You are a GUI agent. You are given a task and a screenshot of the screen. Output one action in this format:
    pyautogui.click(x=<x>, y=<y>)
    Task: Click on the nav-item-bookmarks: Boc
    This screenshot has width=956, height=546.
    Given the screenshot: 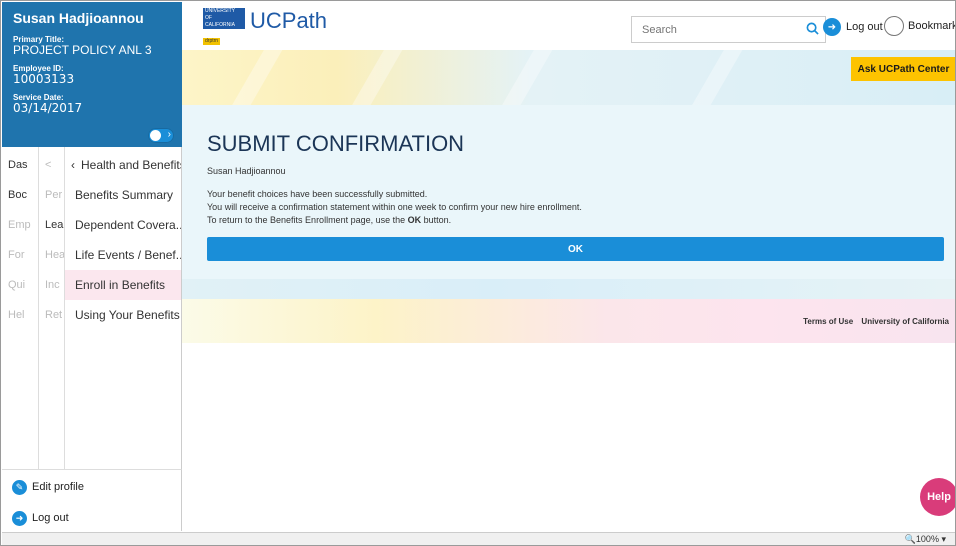 What is the action you would take?
    pyautogui.click(x=20, y=195)
    